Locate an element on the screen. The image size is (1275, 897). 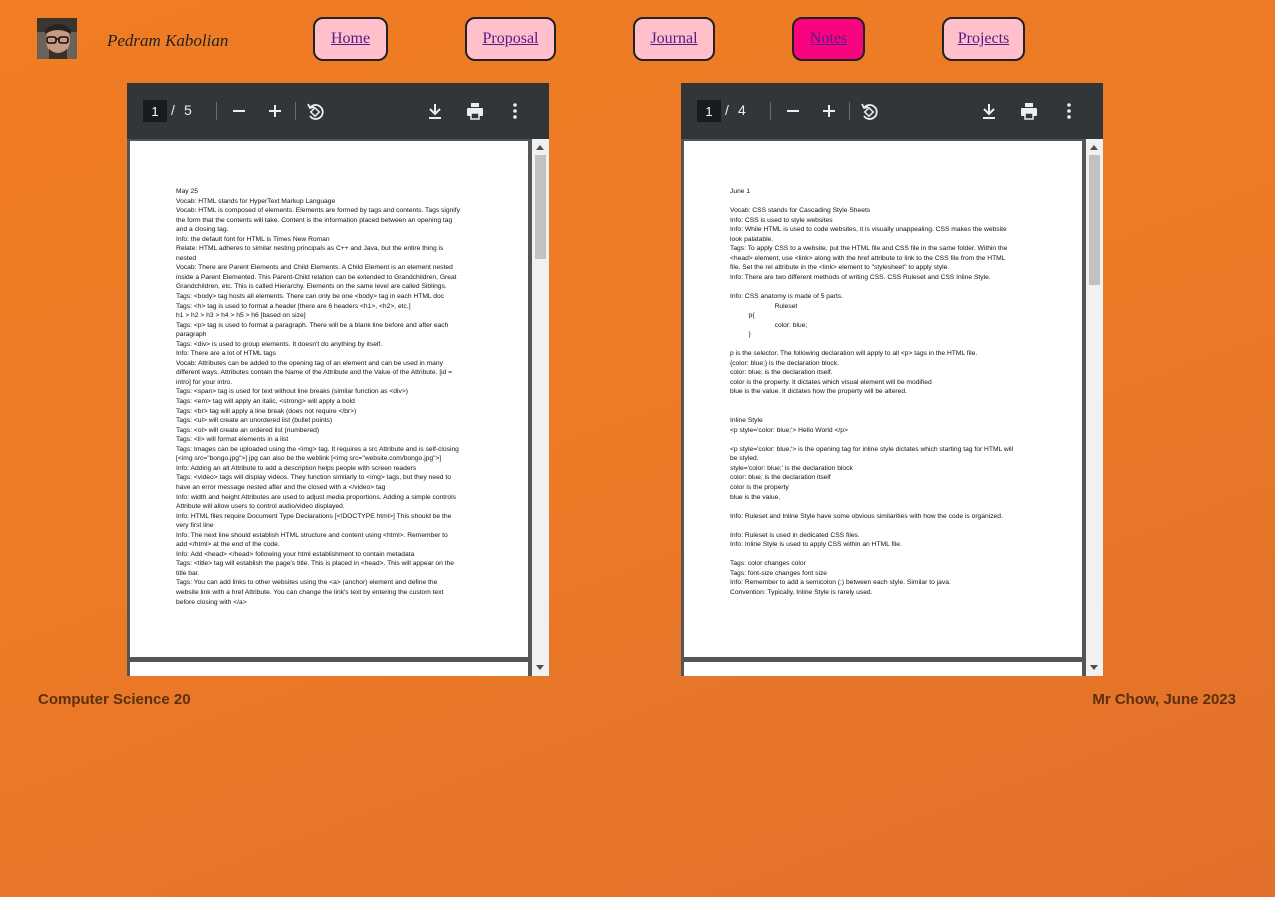
nav-proposal-link: Proposal is located at coordinates (510, 39).